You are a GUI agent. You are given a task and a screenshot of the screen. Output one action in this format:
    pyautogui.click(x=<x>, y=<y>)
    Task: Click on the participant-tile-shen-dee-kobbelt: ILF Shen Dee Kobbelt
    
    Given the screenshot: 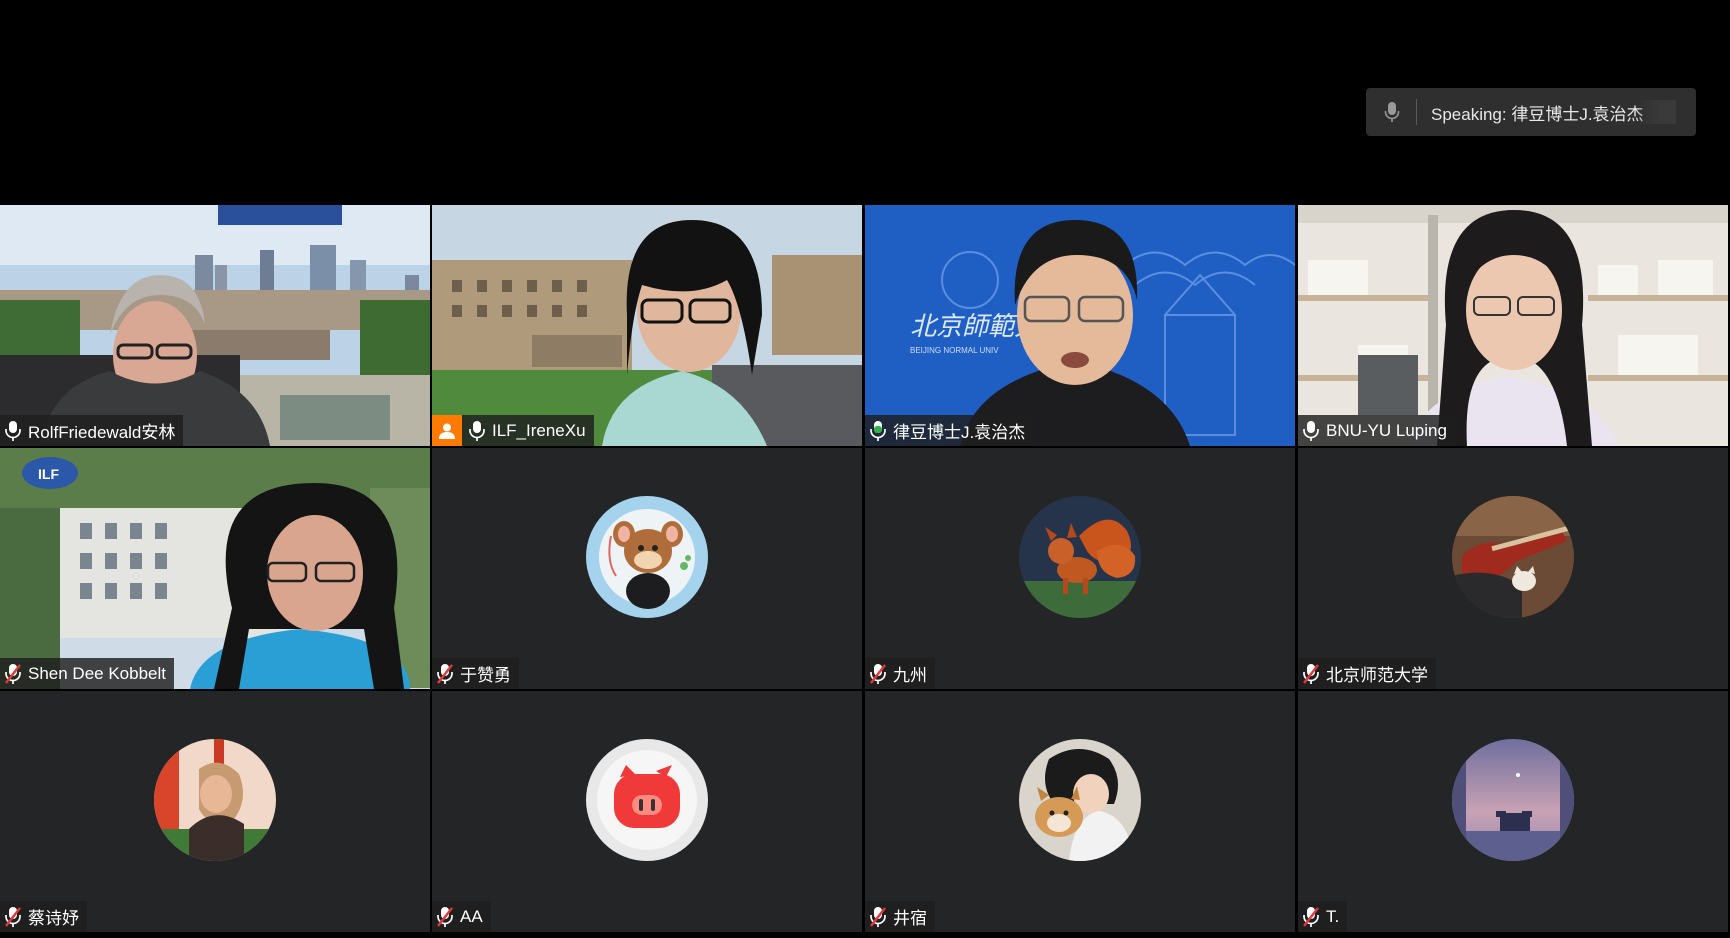 What is the action you would take?
    pyautogui.click(x=215, y=568)
    